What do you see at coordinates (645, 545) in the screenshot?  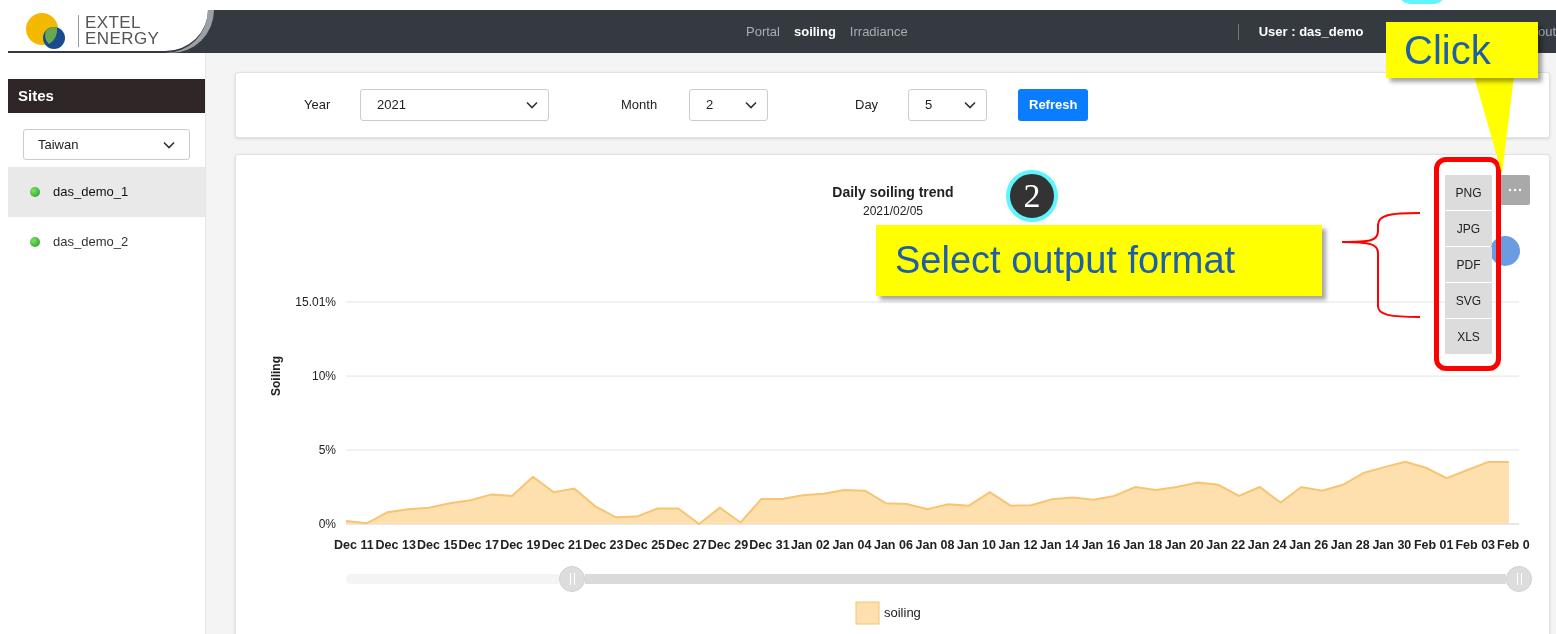 I see `x-tick-label: Dec 25` at bounding box center [645, 545].